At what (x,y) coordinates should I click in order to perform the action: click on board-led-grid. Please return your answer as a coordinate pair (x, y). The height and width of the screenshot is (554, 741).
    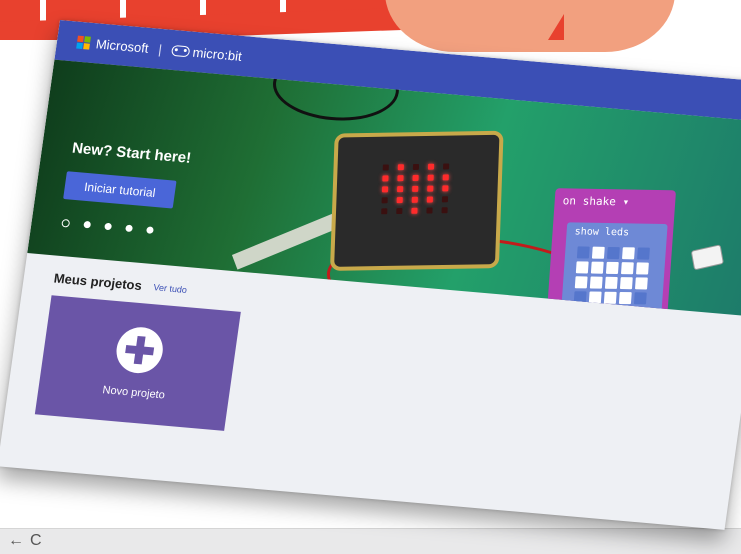
    Looking at the image, I should click on (417, 189).